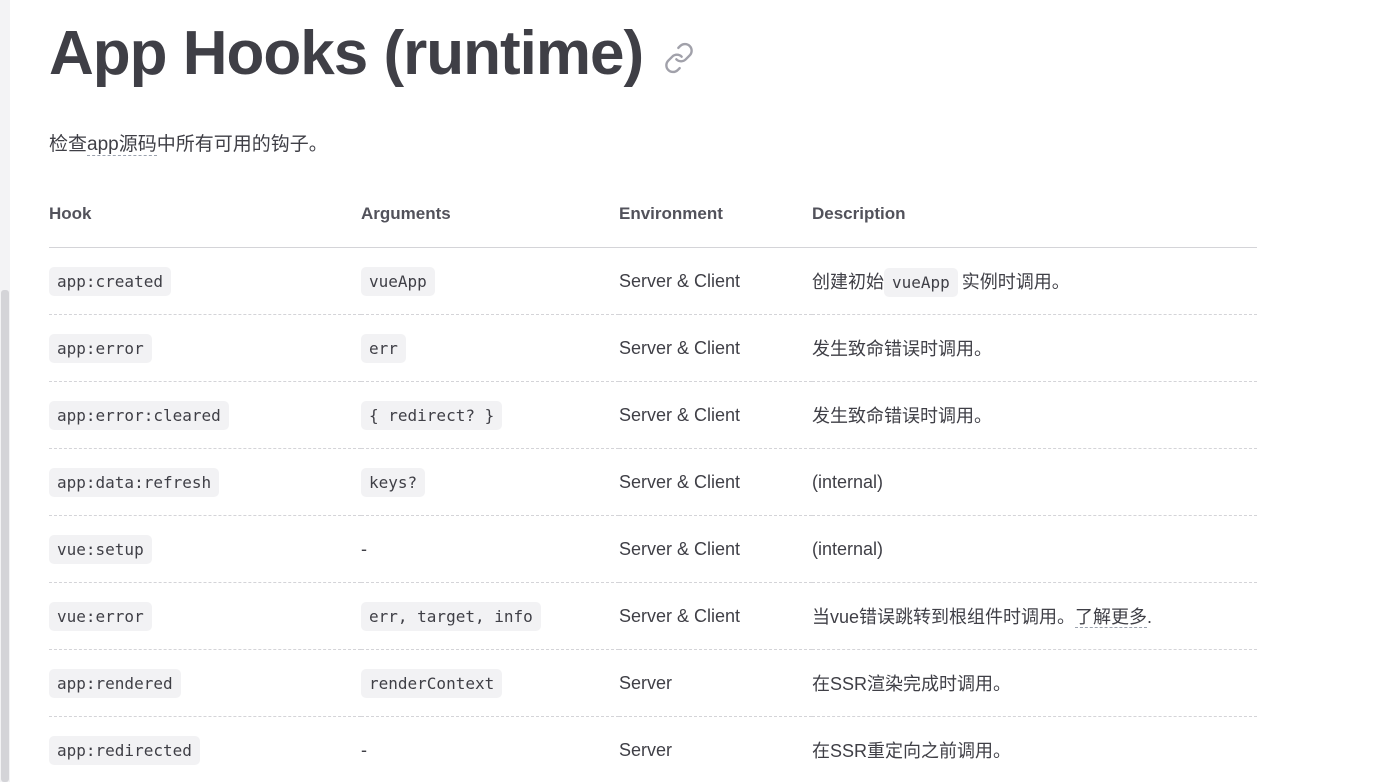 The image size is (1386, 783). I want to click on column-header-description: Description, so click(1034, 214).